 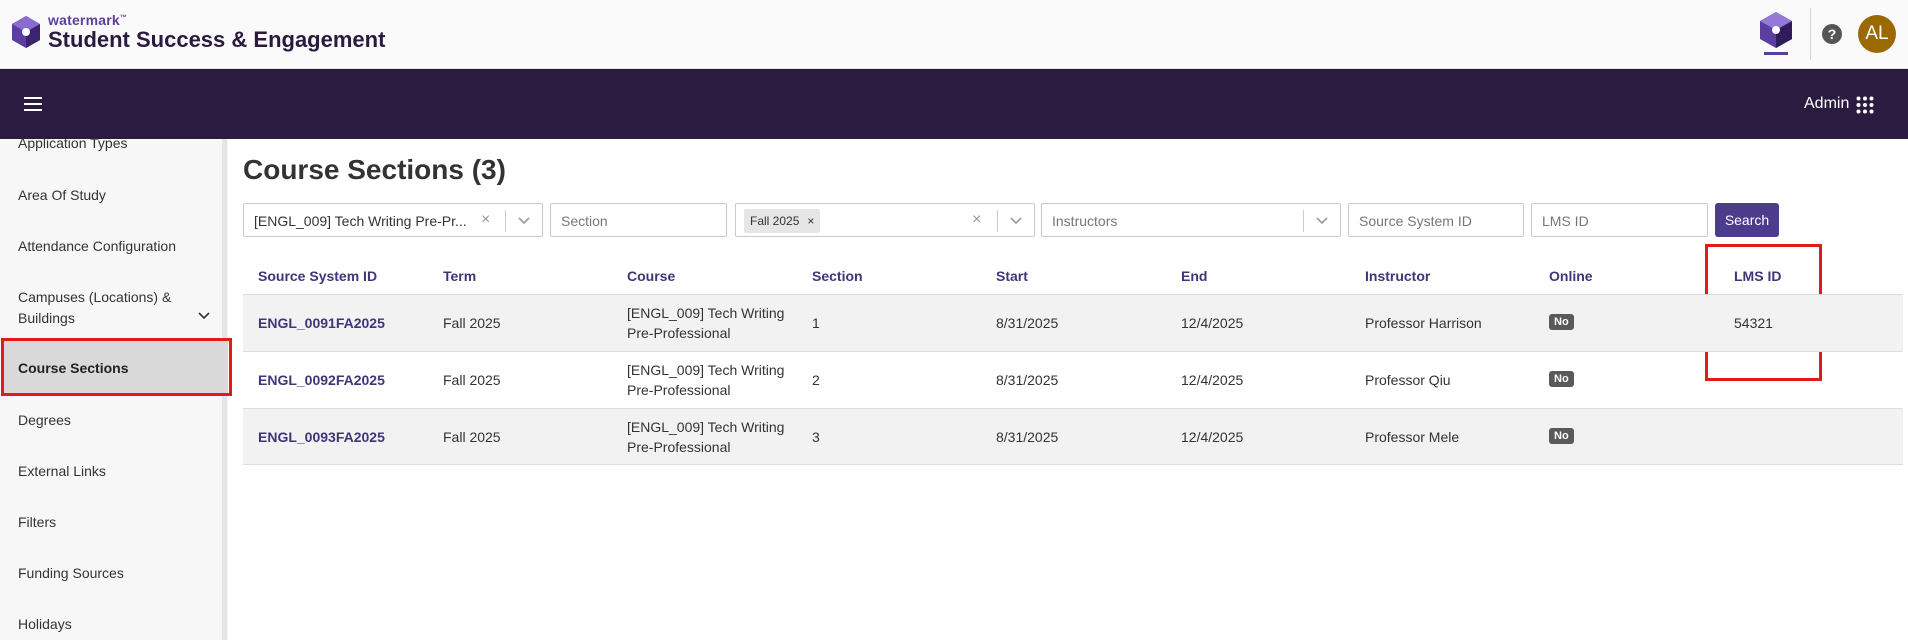 I want to click on sidebar-item-funding-sources: Funding Sources, so click(x=71, y=573).